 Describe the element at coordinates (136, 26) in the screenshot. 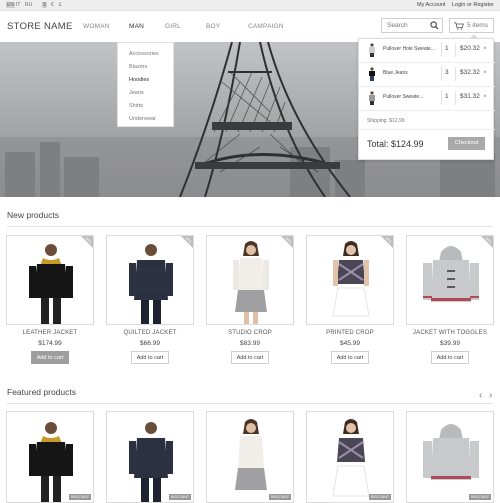

I see `nav-man: MAN` at that location.